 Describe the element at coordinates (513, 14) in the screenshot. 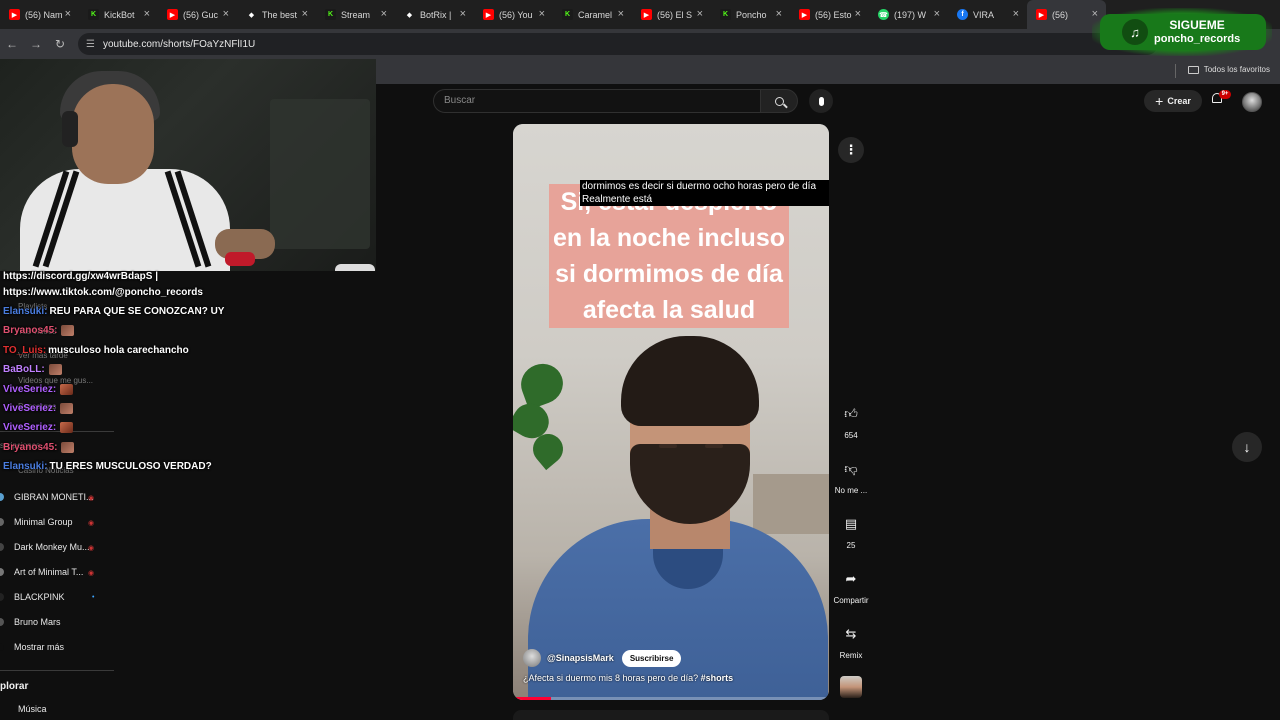

I see `browser-tab: ▶ (56) You ×` at that location.